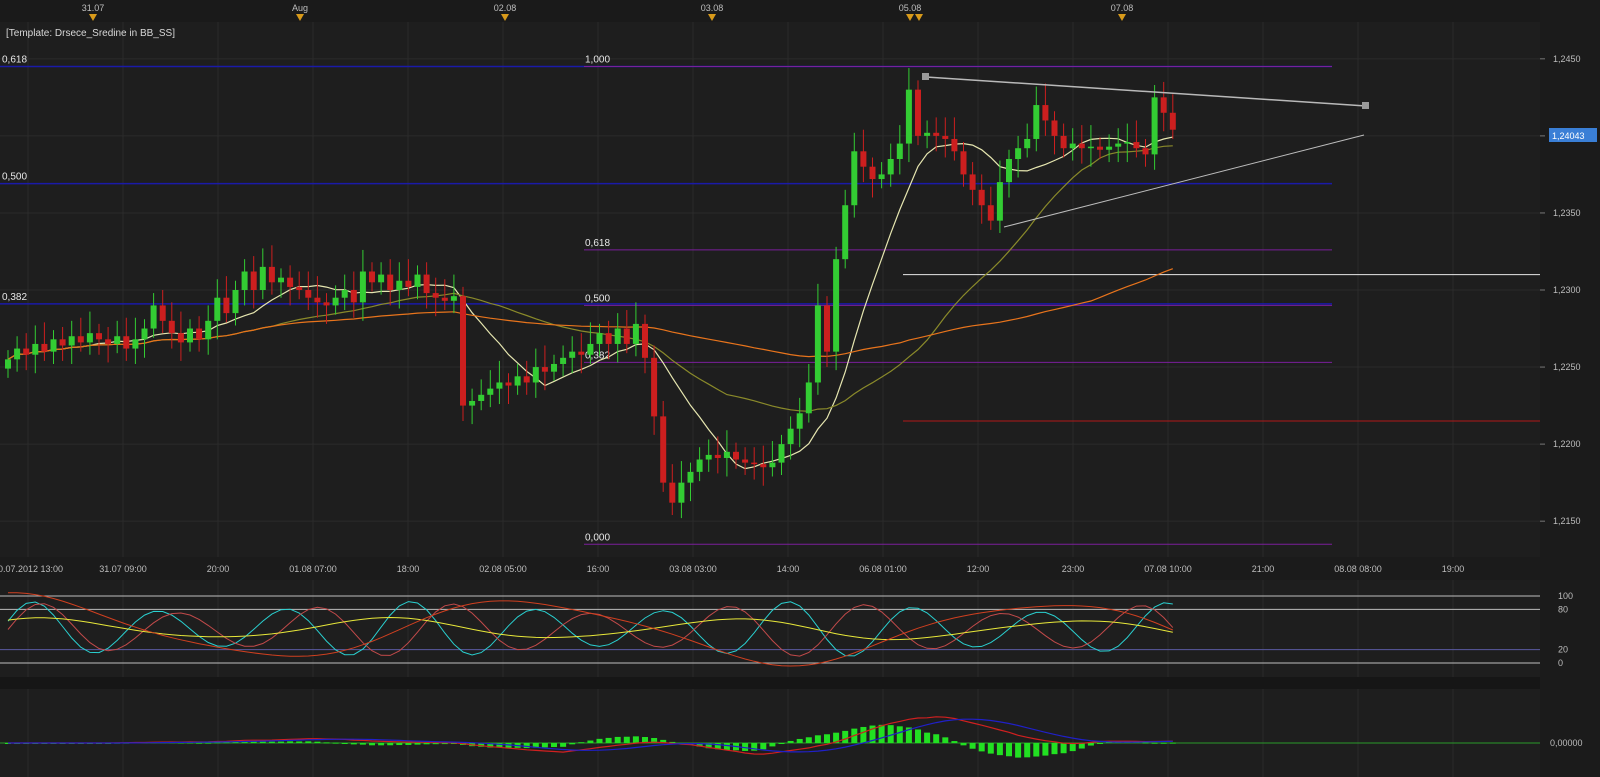  What do you see at coordinates (408, 569) in the screenshot?
I see `time-tick-label: 18:00` at bounding box center [408, 569].